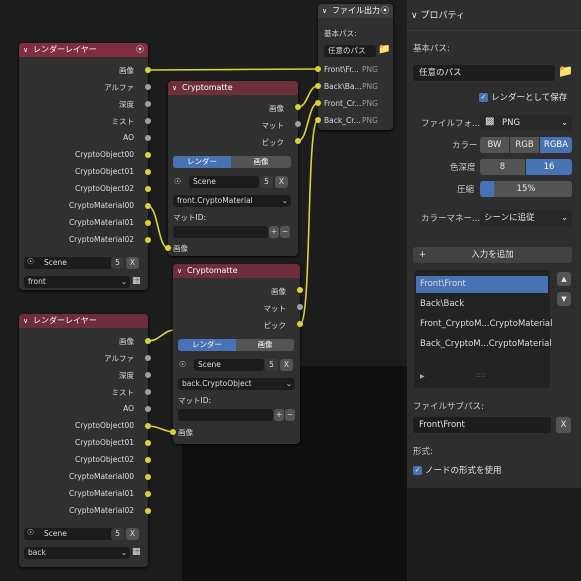 This screenshot has height=581, width=581. I want to click on expand-arrow-icon: ▶, so click(422, 376).